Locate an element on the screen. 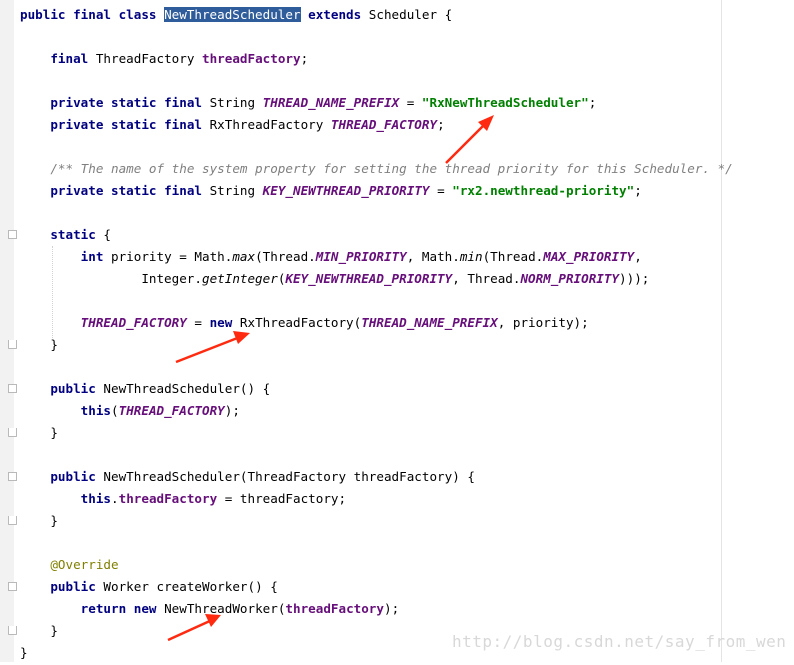 The height and width of the screenshot is (665, 794). arrow-thread-name-prefix is located at coordinates (469, 139).